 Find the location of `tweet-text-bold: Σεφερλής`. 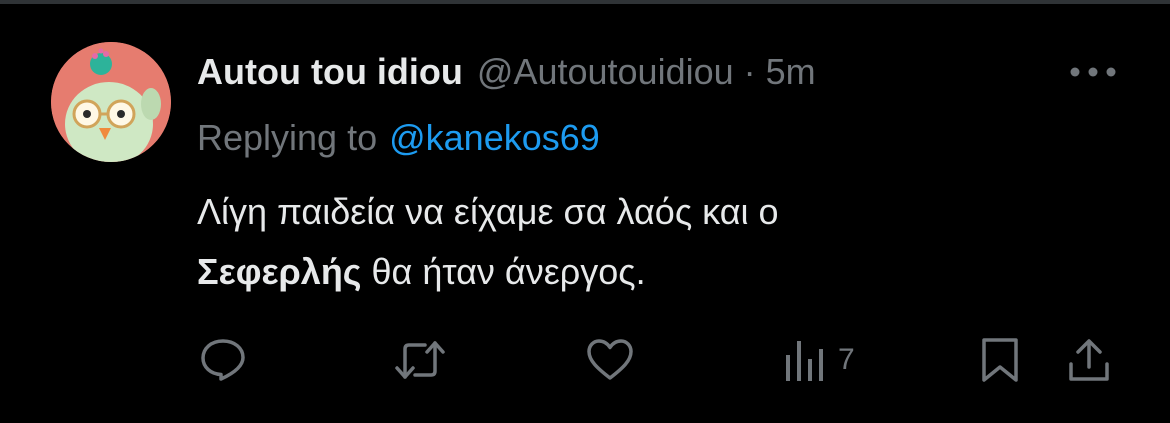

tweet-text-bold: Σεφερλής is located at coordinates (279, 271).